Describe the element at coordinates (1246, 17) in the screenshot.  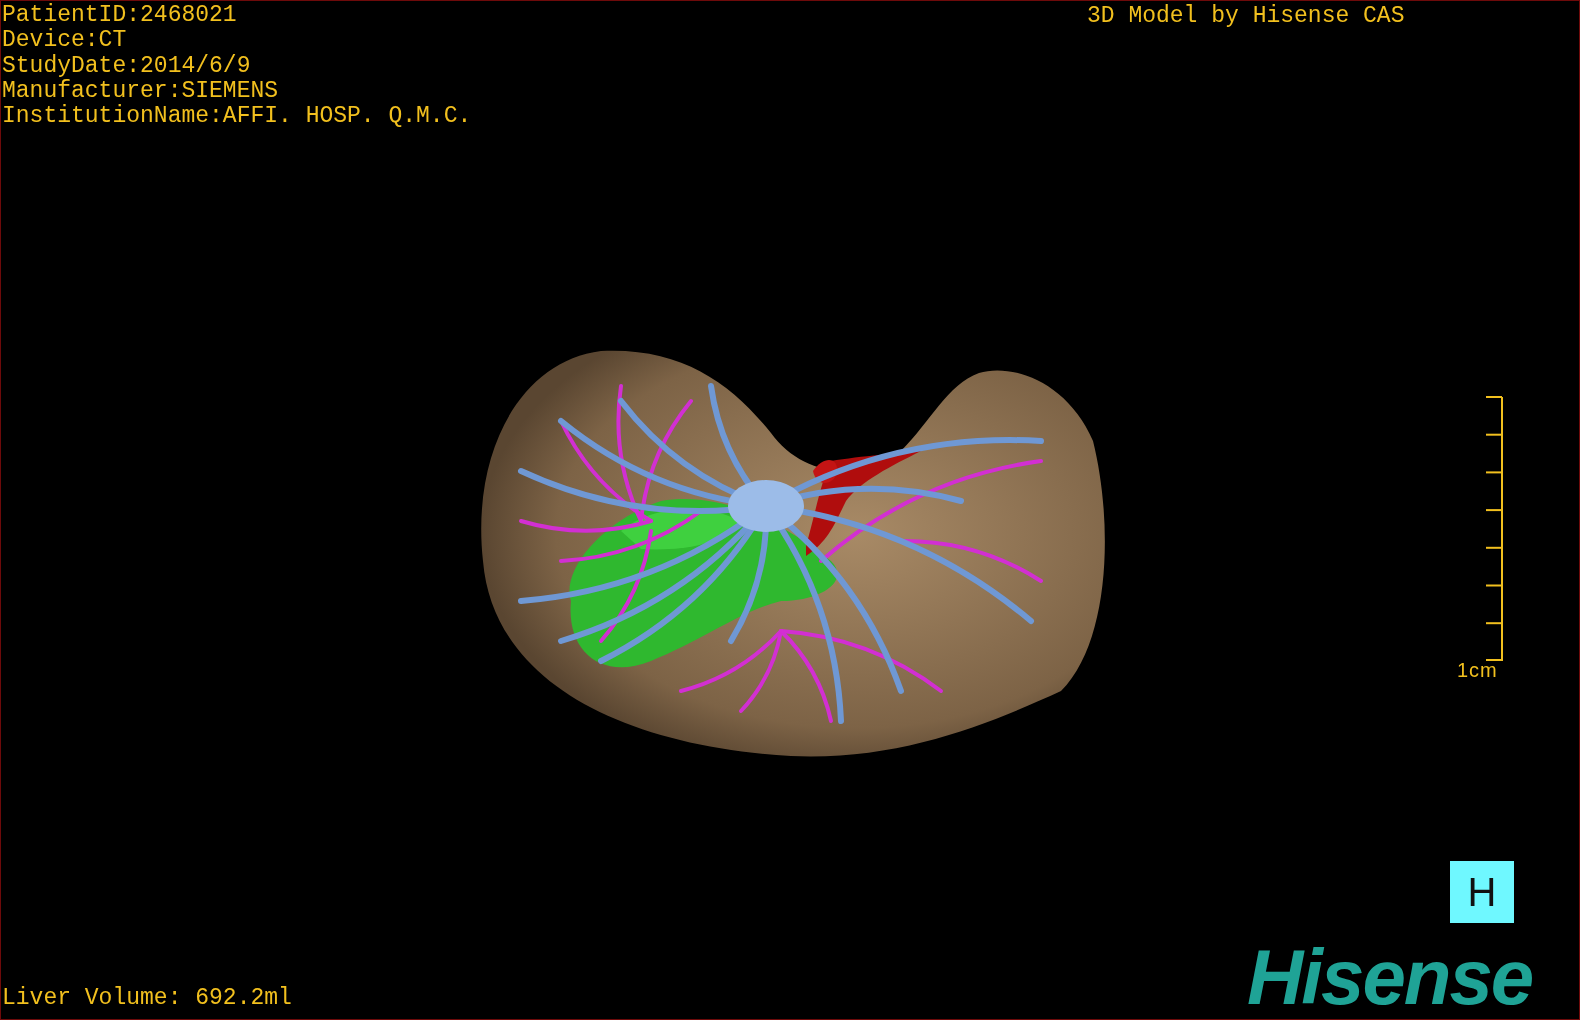
I see `model-credit-text: 3D Model by Hisense CAS` at that location.